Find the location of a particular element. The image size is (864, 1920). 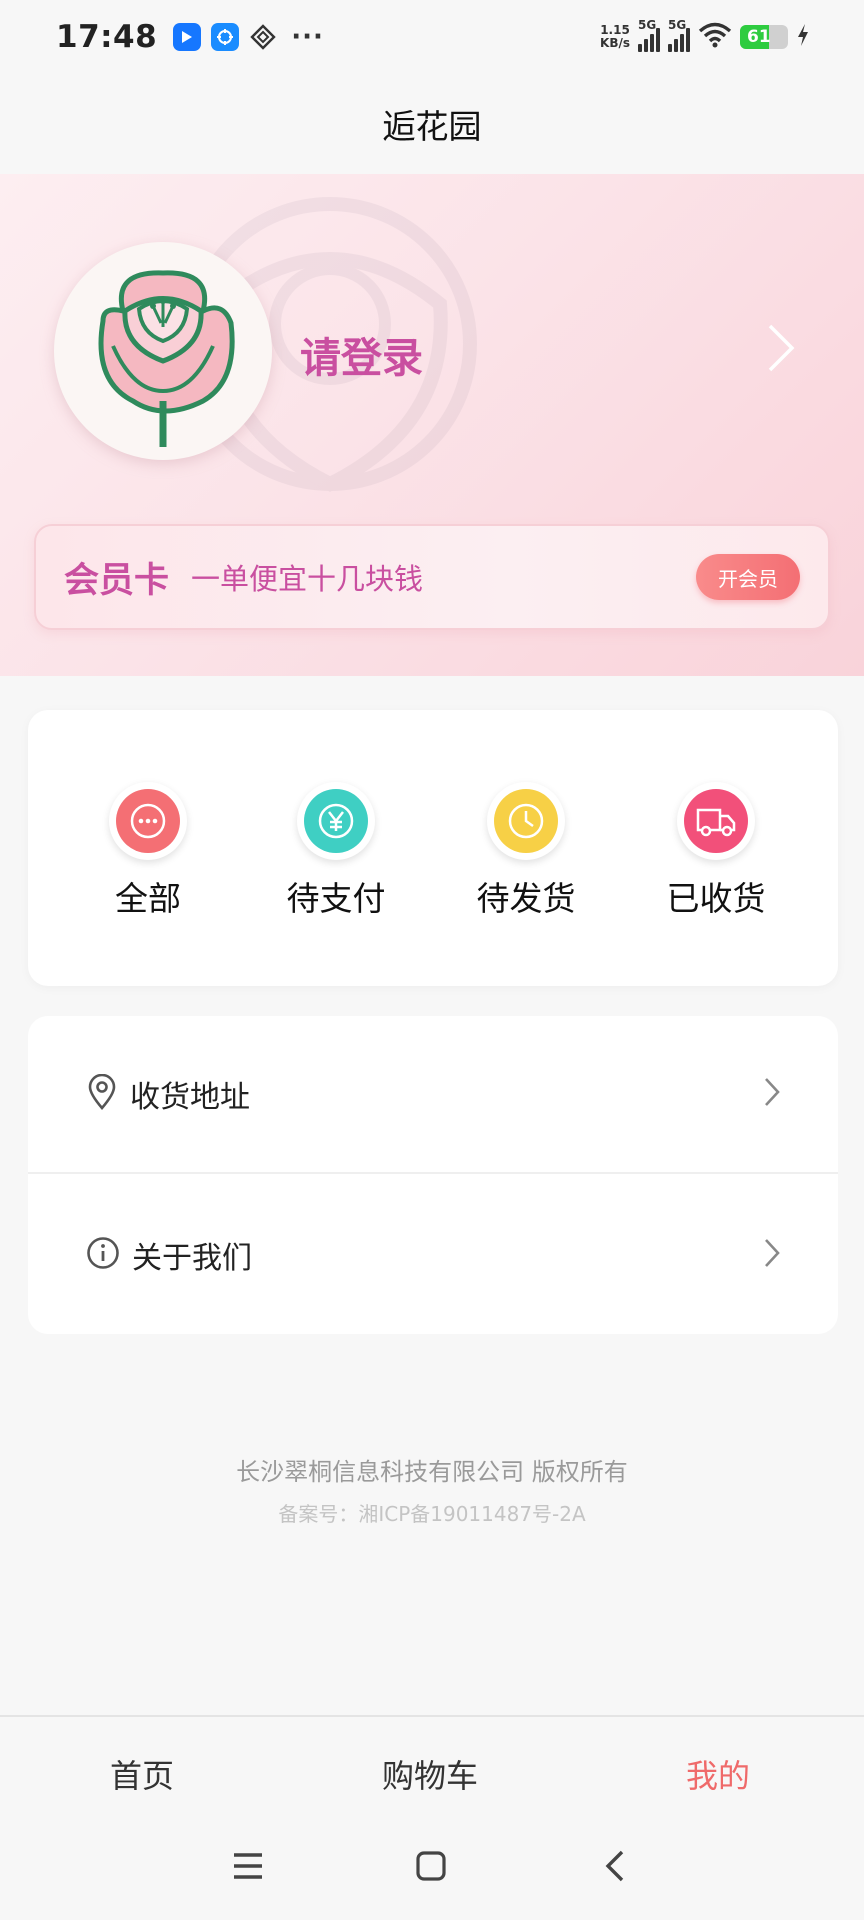

truck-icon is located at coordinates (716, 821).